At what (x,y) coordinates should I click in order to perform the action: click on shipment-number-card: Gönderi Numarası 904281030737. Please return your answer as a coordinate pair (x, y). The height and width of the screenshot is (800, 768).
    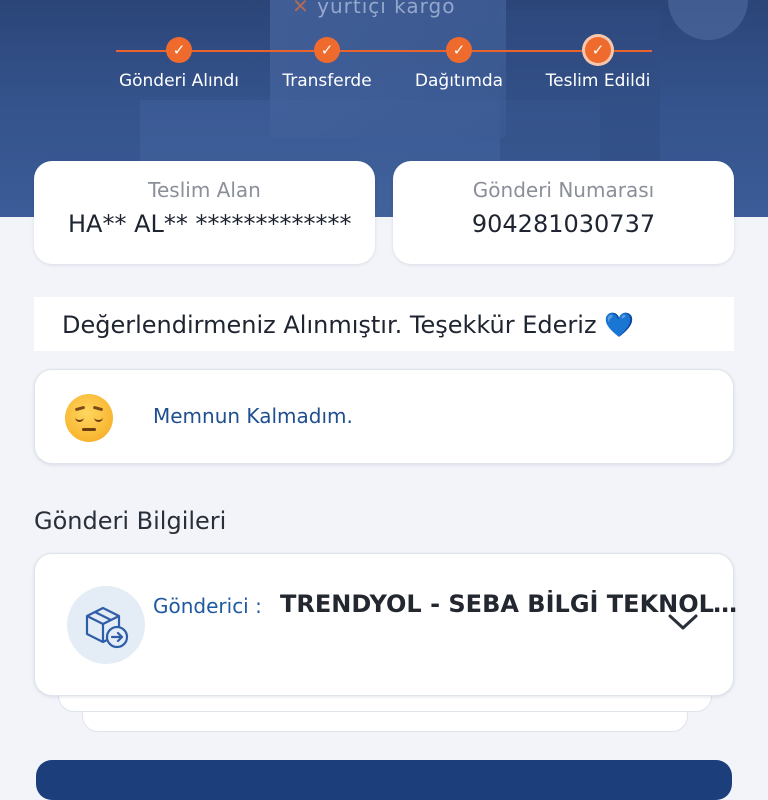
    Looking at the image, I should click on (563, 212).